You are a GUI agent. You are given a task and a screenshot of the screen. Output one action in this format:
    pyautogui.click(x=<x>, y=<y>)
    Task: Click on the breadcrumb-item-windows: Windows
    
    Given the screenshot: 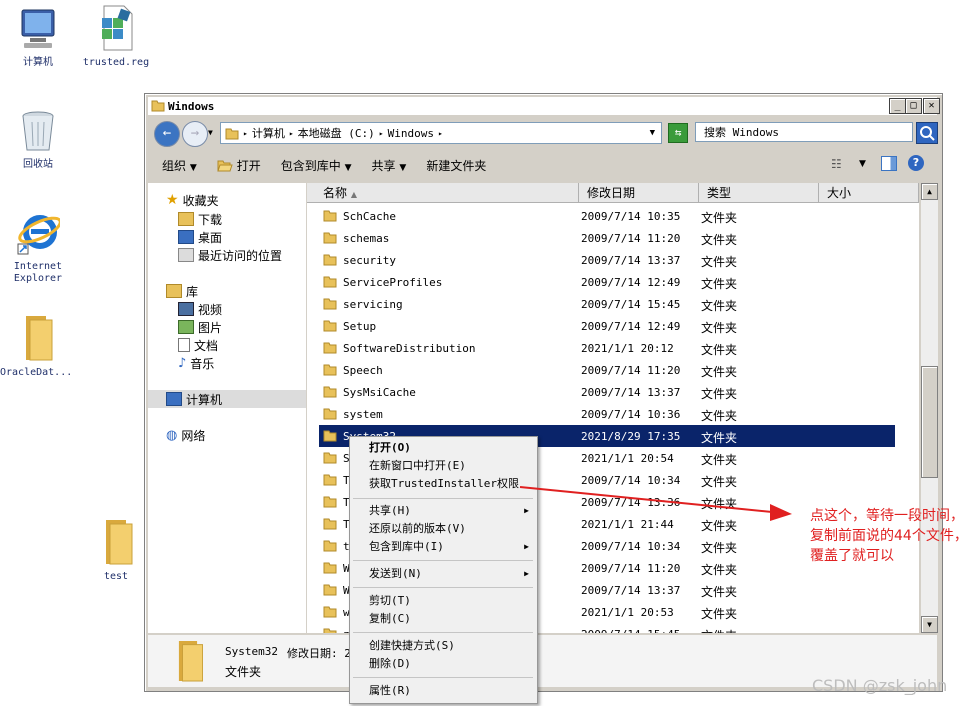 What is the action you would take?
    pyautogui.click(x=411, y=133)
    